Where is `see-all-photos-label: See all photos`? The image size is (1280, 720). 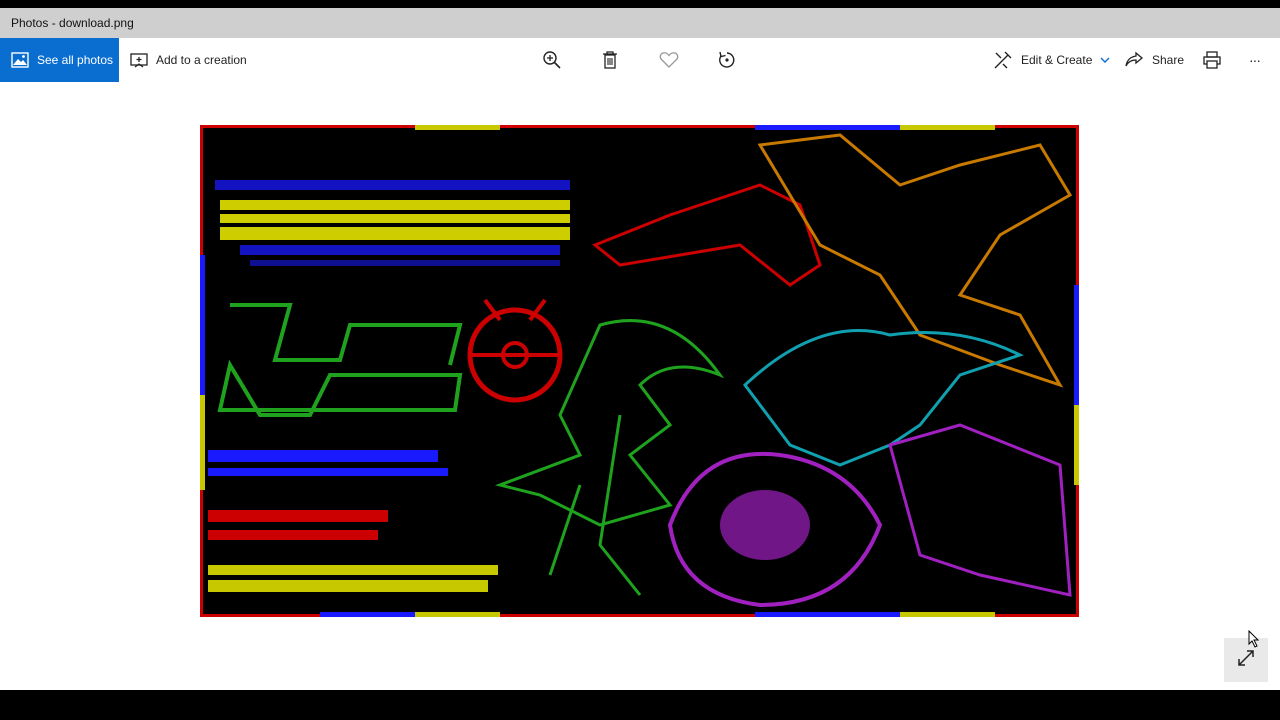
see-all-photos-label: See all photos is located at coordinates (75, 60).